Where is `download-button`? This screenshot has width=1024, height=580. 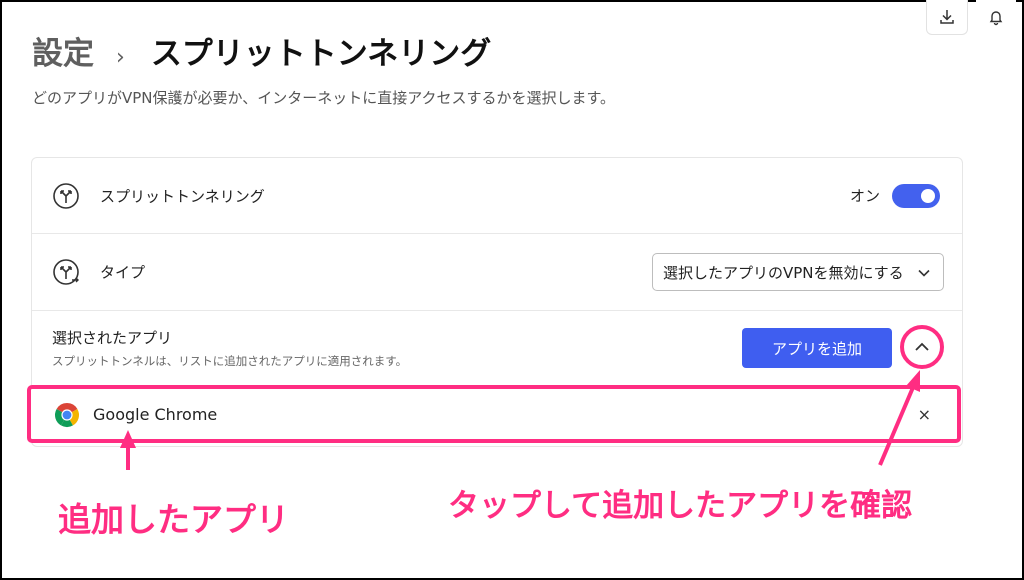 download-button is located at coordinates (947, 17).